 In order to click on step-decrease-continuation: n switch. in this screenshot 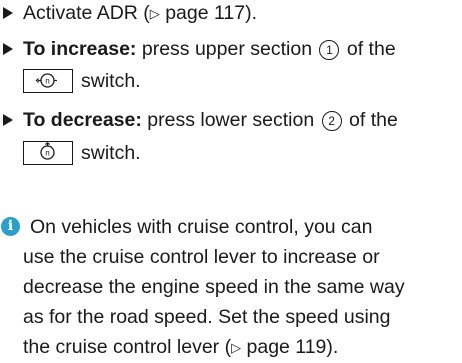, I will do `click(82, 153)`.